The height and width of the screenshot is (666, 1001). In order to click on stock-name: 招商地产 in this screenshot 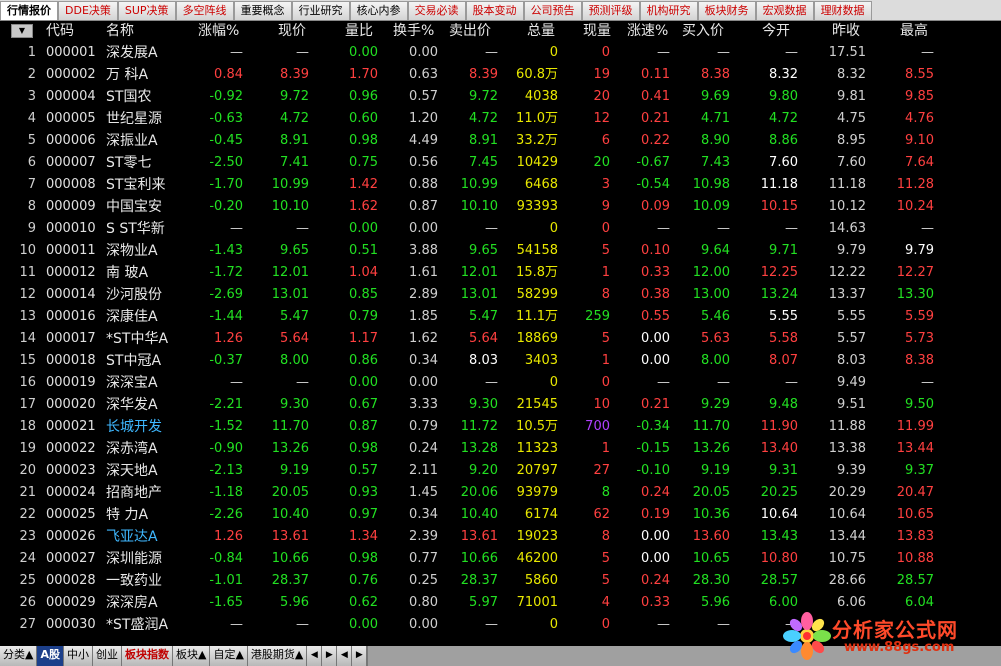, I will do `click(134, 493)`.